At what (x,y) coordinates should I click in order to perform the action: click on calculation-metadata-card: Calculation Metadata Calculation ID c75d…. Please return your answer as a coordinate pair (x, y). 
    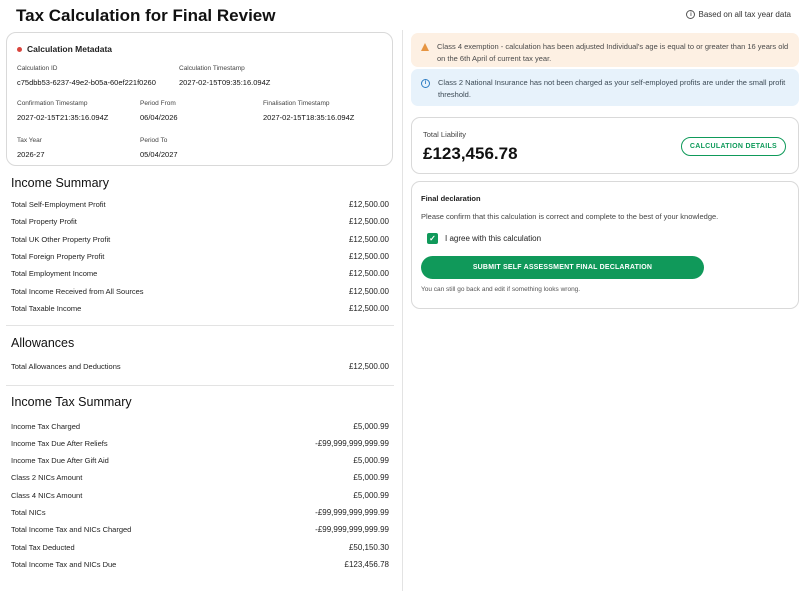
    Looking at the image, I should click on (199, 99).